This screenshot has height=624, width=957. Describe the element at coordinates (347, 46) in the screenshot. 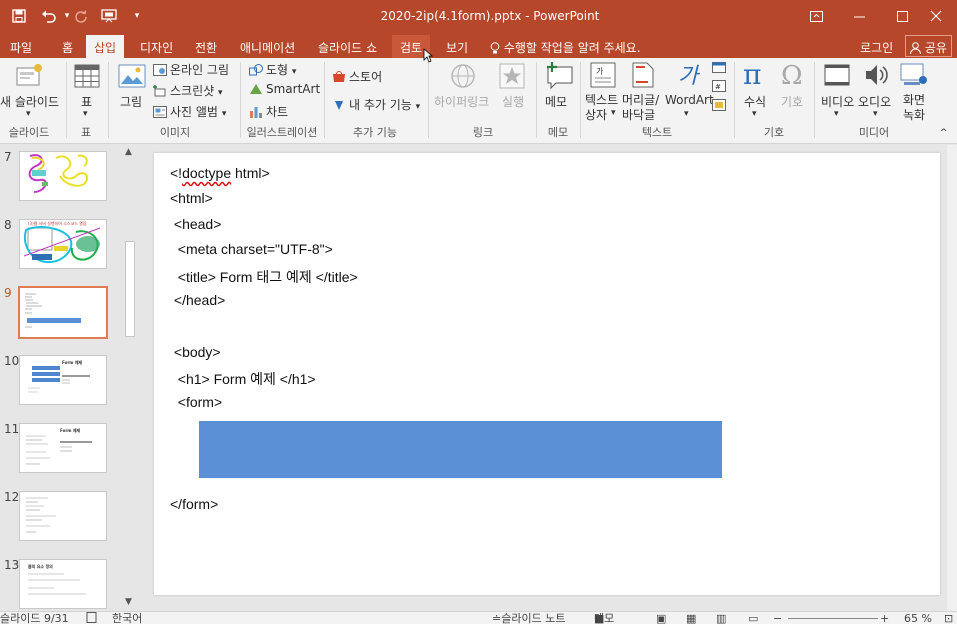

I see `tab-slideshow: 슬라이드 쇼` at that location.